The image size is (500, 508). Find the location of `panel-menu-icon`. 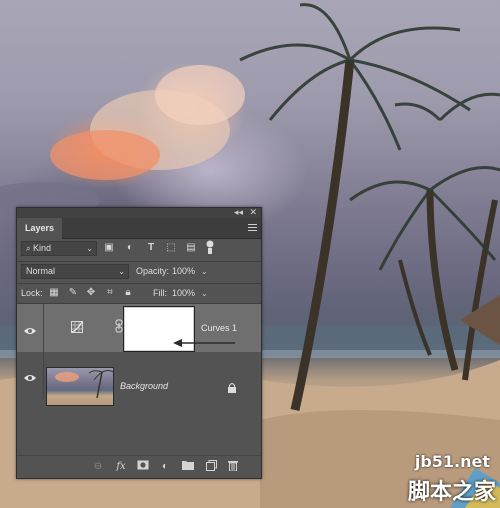

panel-menu-icon is located at coordinates (252, 228).